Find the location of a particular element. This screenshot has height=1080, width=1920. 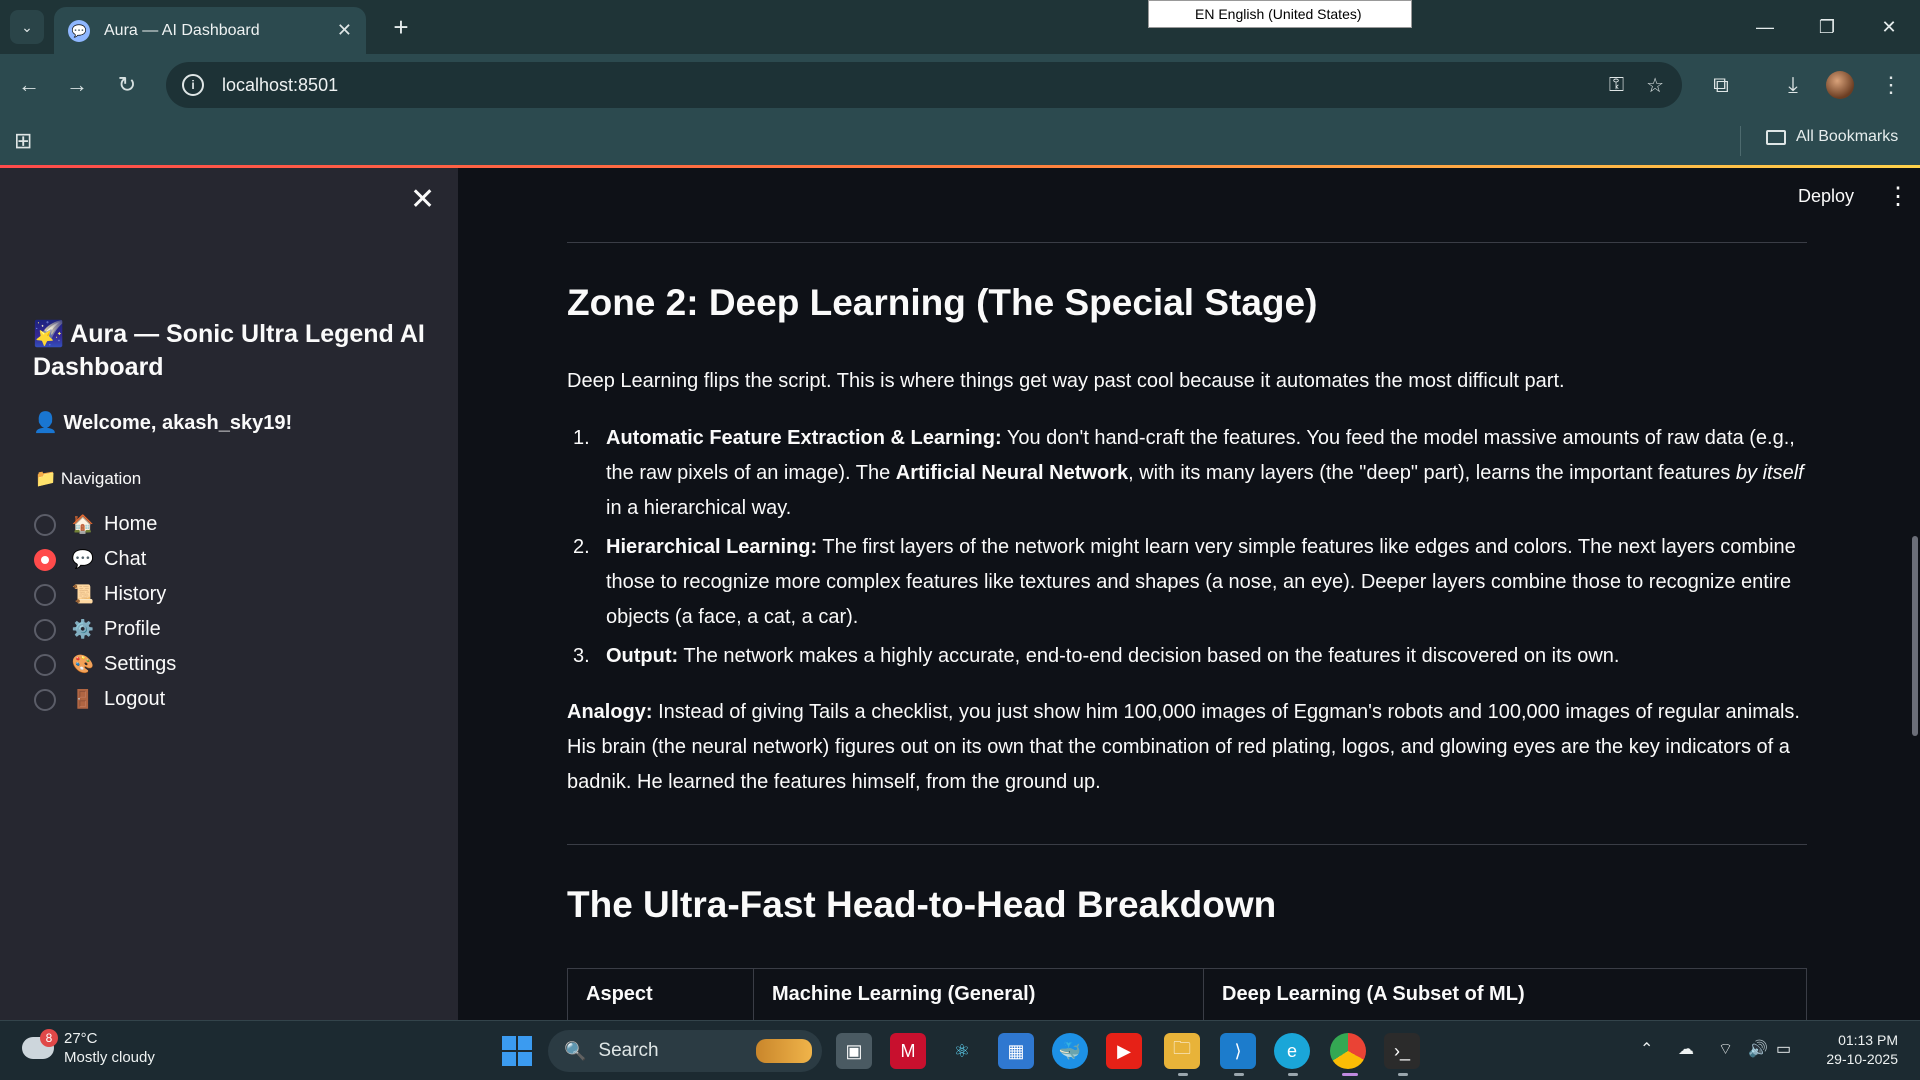

search-highlight-icon is located at coordinates (784, 1051).